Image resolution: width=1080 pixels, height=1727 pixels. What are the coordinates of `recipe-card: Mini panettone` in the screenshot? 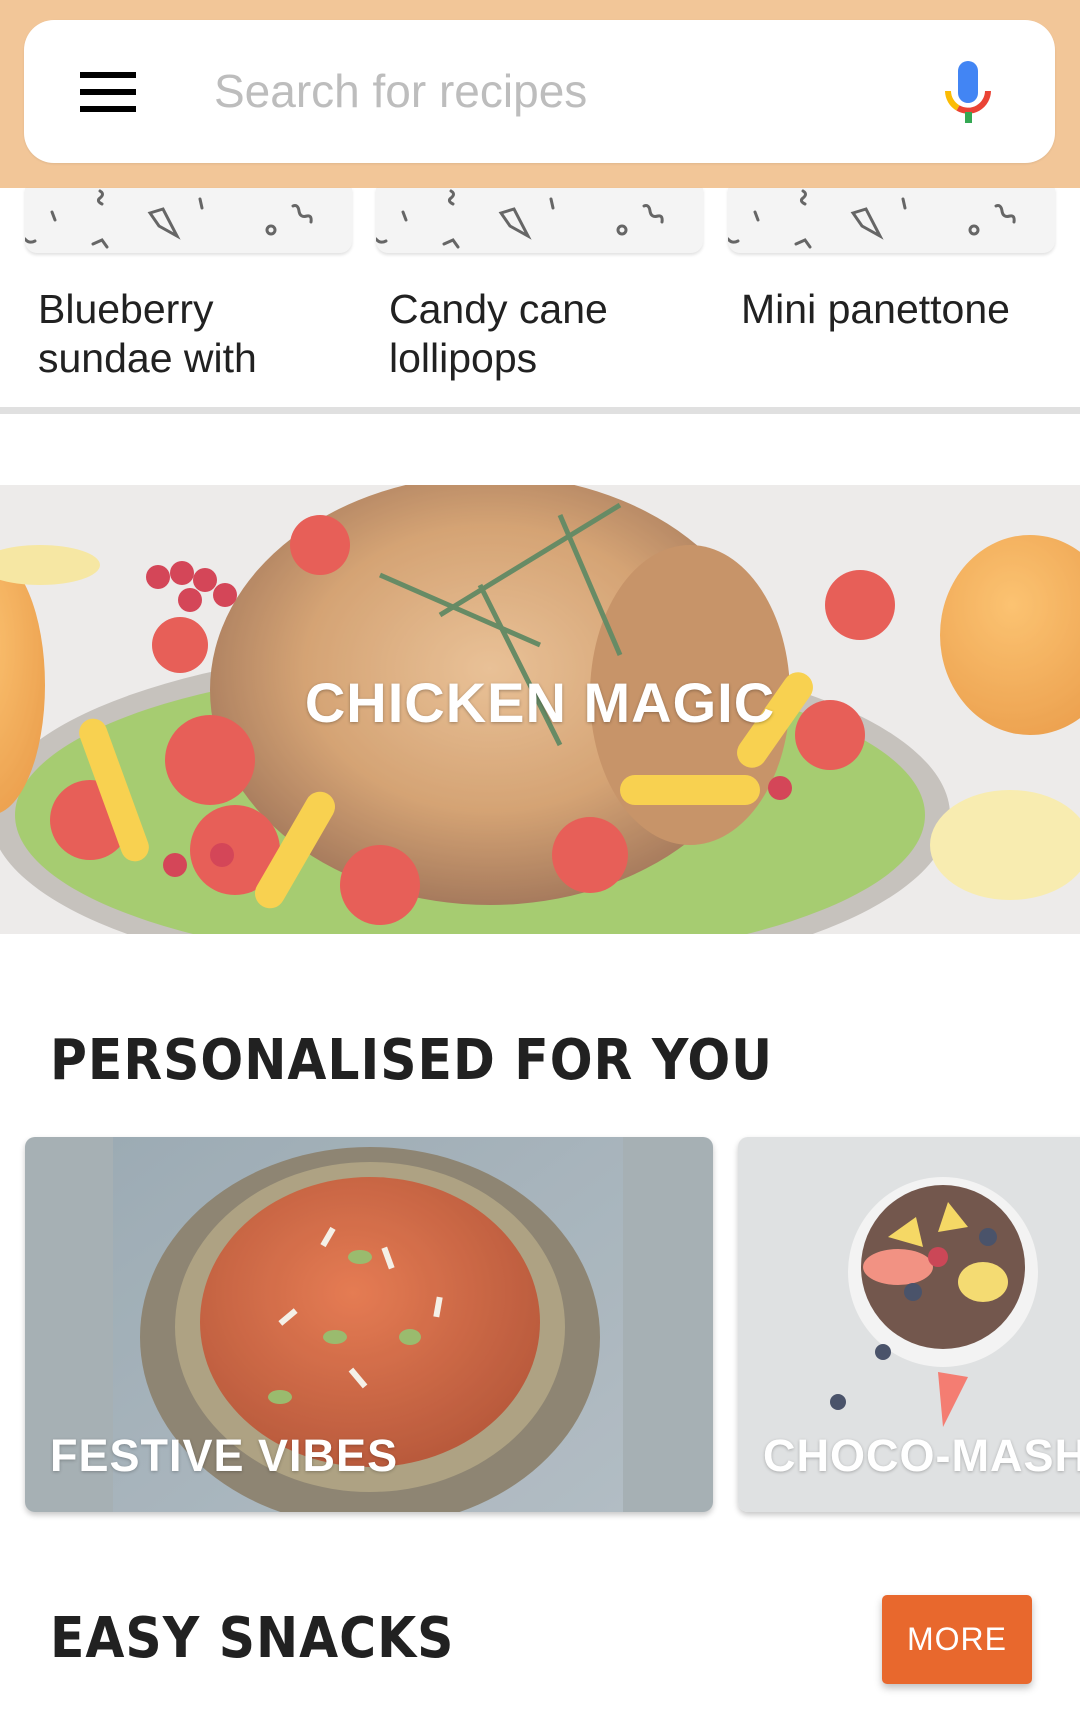 It's located at (891, 288).